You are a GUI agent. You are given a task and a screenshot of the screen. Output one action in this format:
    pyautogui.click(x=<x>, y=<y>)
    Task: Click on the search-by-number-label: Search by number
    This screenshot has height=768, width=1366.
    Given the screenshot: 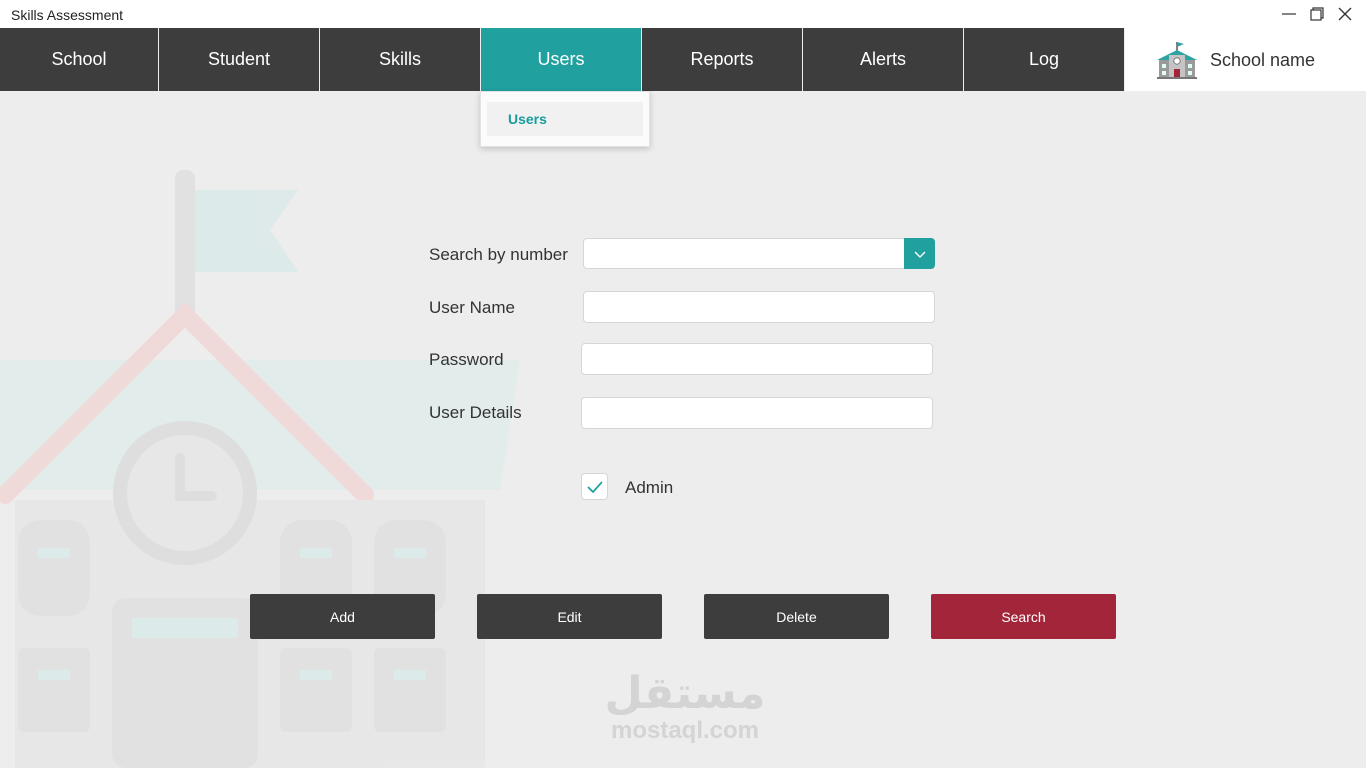 What is the action you would take?
    pyautogui.click(x=498, y=254)
    